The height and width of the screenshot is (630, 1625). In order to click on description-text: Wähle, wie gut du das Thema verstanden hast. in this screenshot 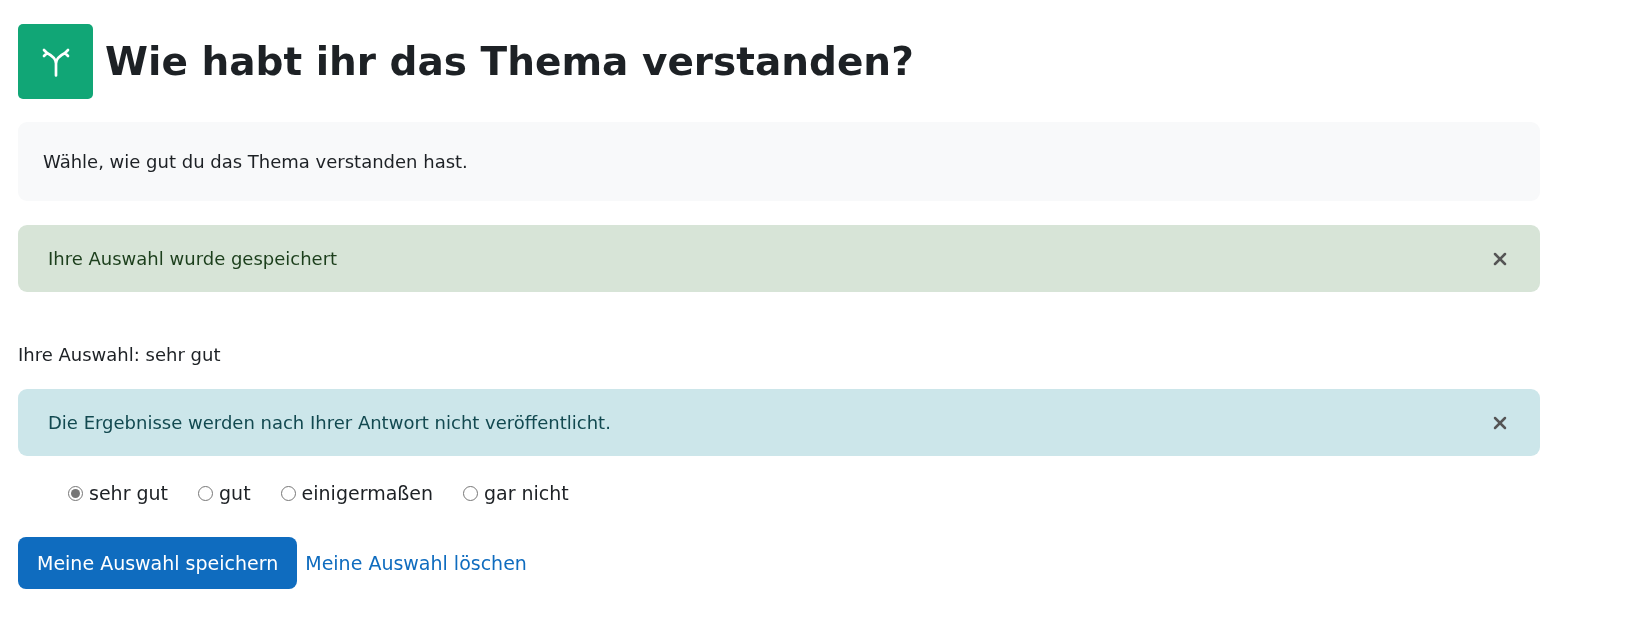, I will do `click(779, 161)`.